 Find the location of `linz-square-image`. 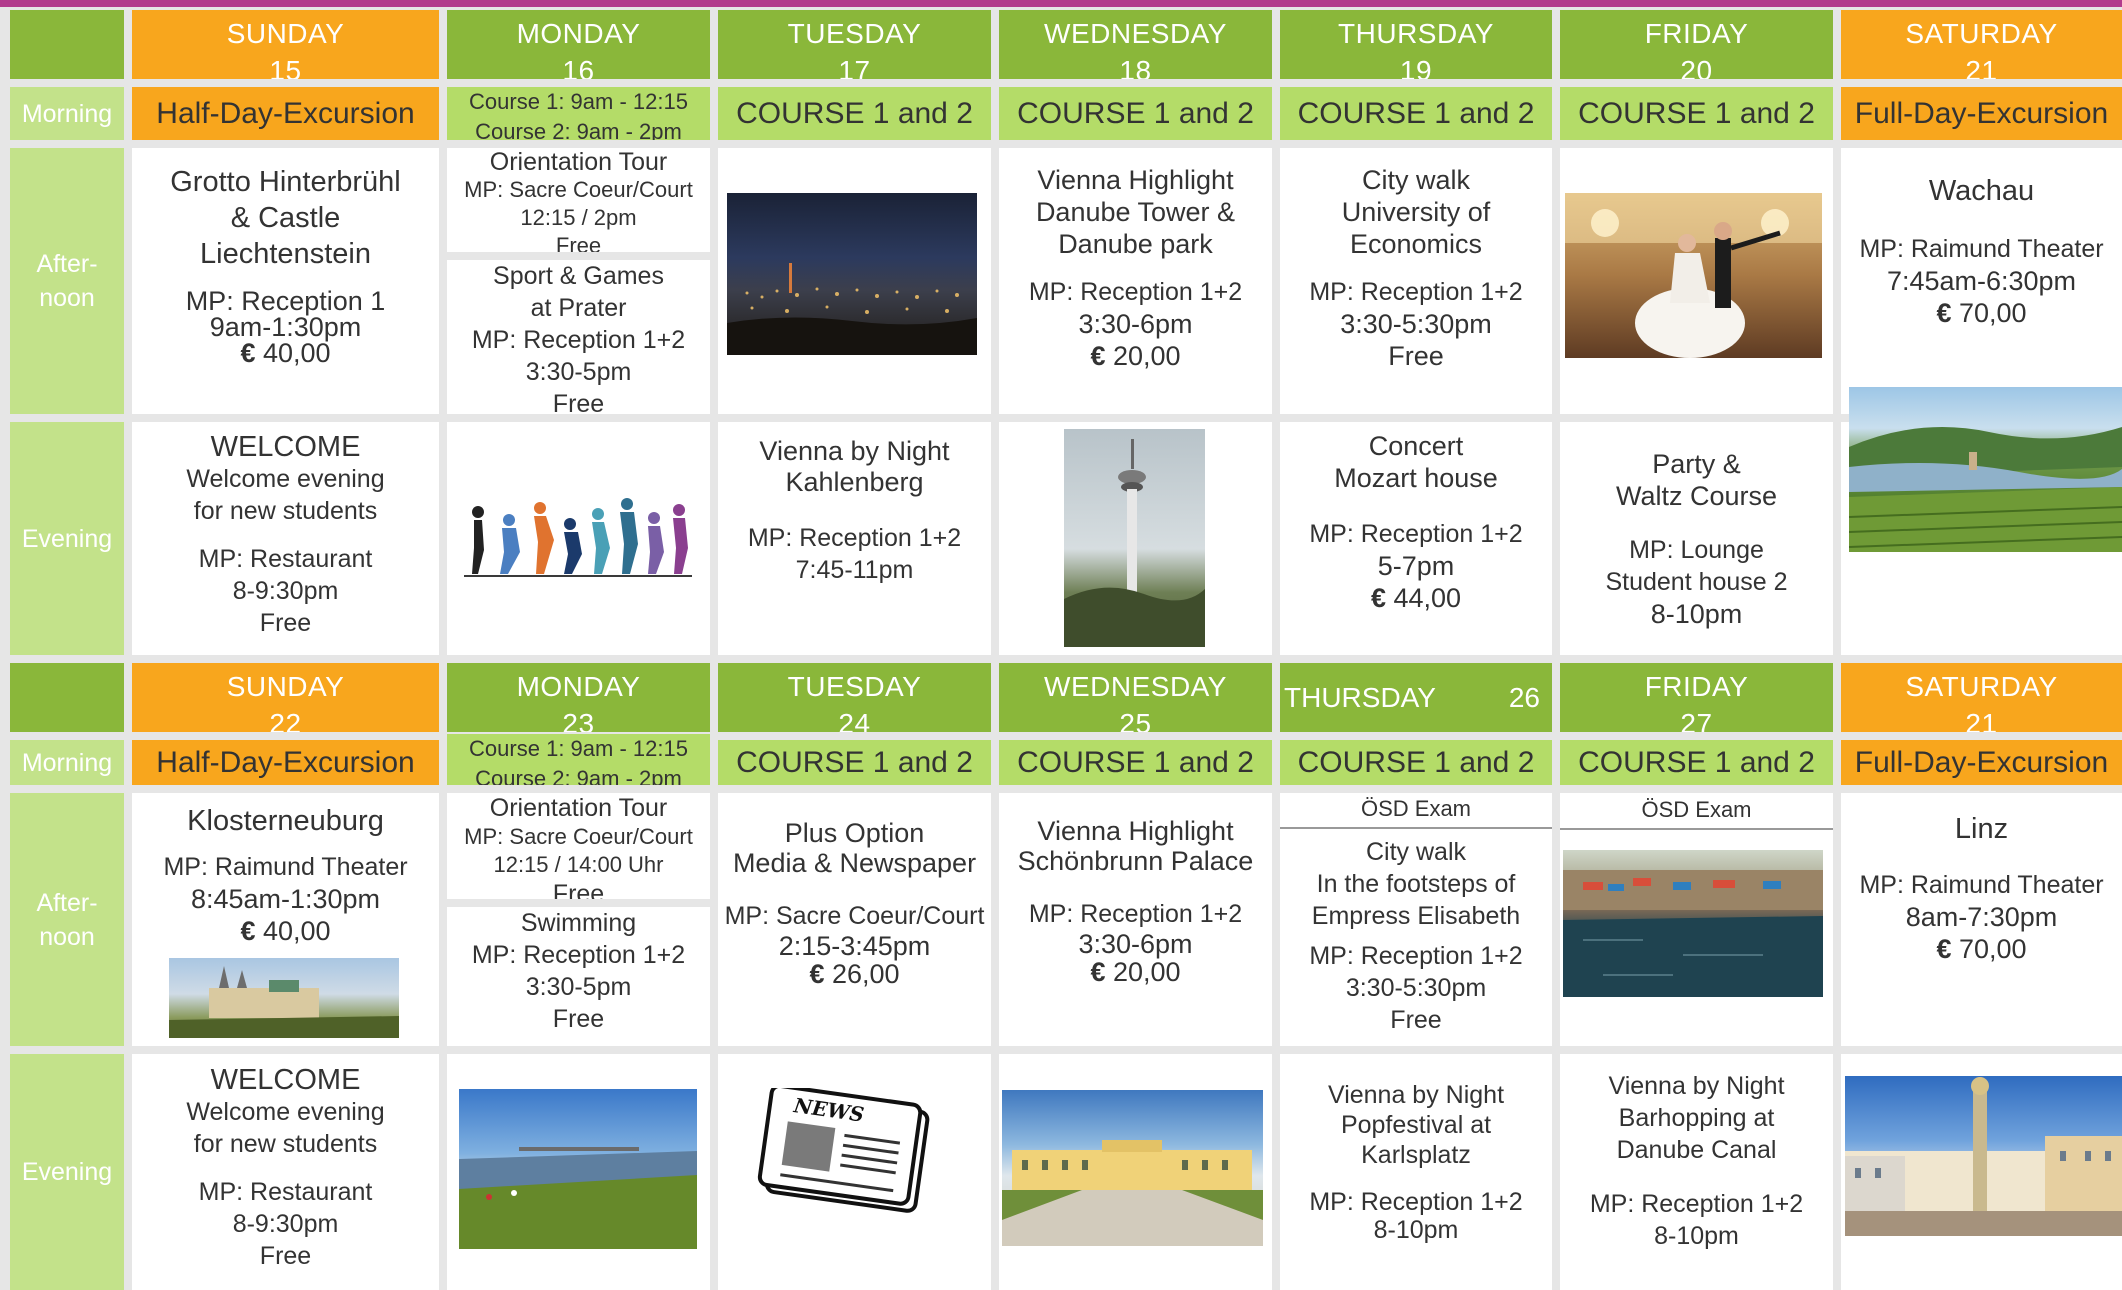

linz-square-image is located at coordinates (1983, 1156).